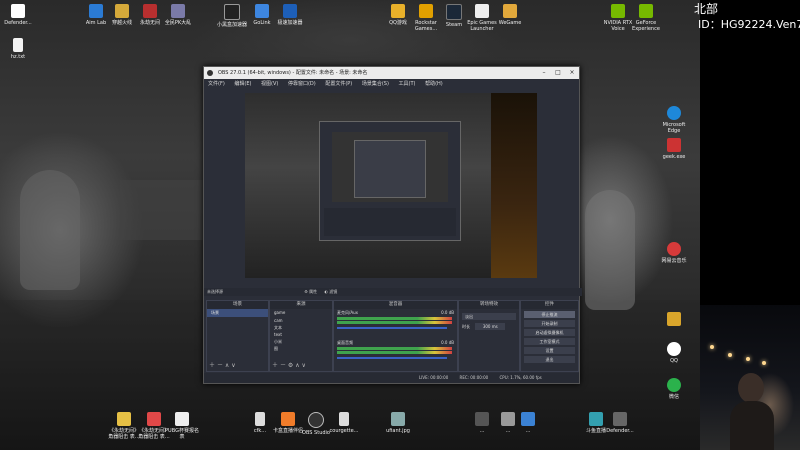 The width and height of the screenshot is (800, 450). I want to click on desktop-icon-pk: 全民PK大乱, so click(178, 15).